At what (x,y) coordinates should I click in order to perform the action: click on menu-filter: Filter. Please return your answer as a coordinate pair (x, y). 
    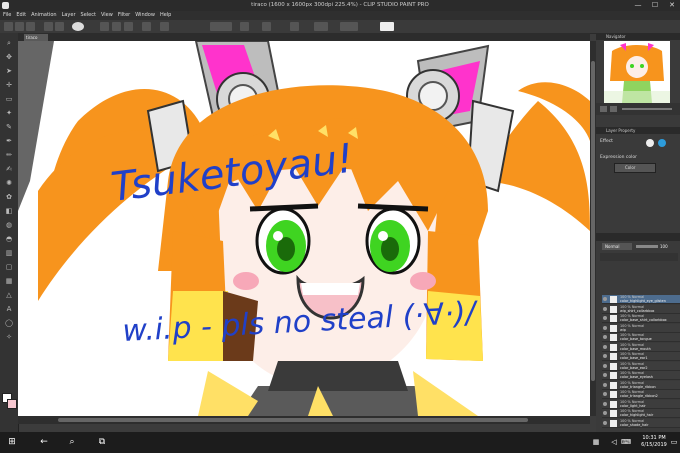
    Looking at the image, I should click on (124, 15).